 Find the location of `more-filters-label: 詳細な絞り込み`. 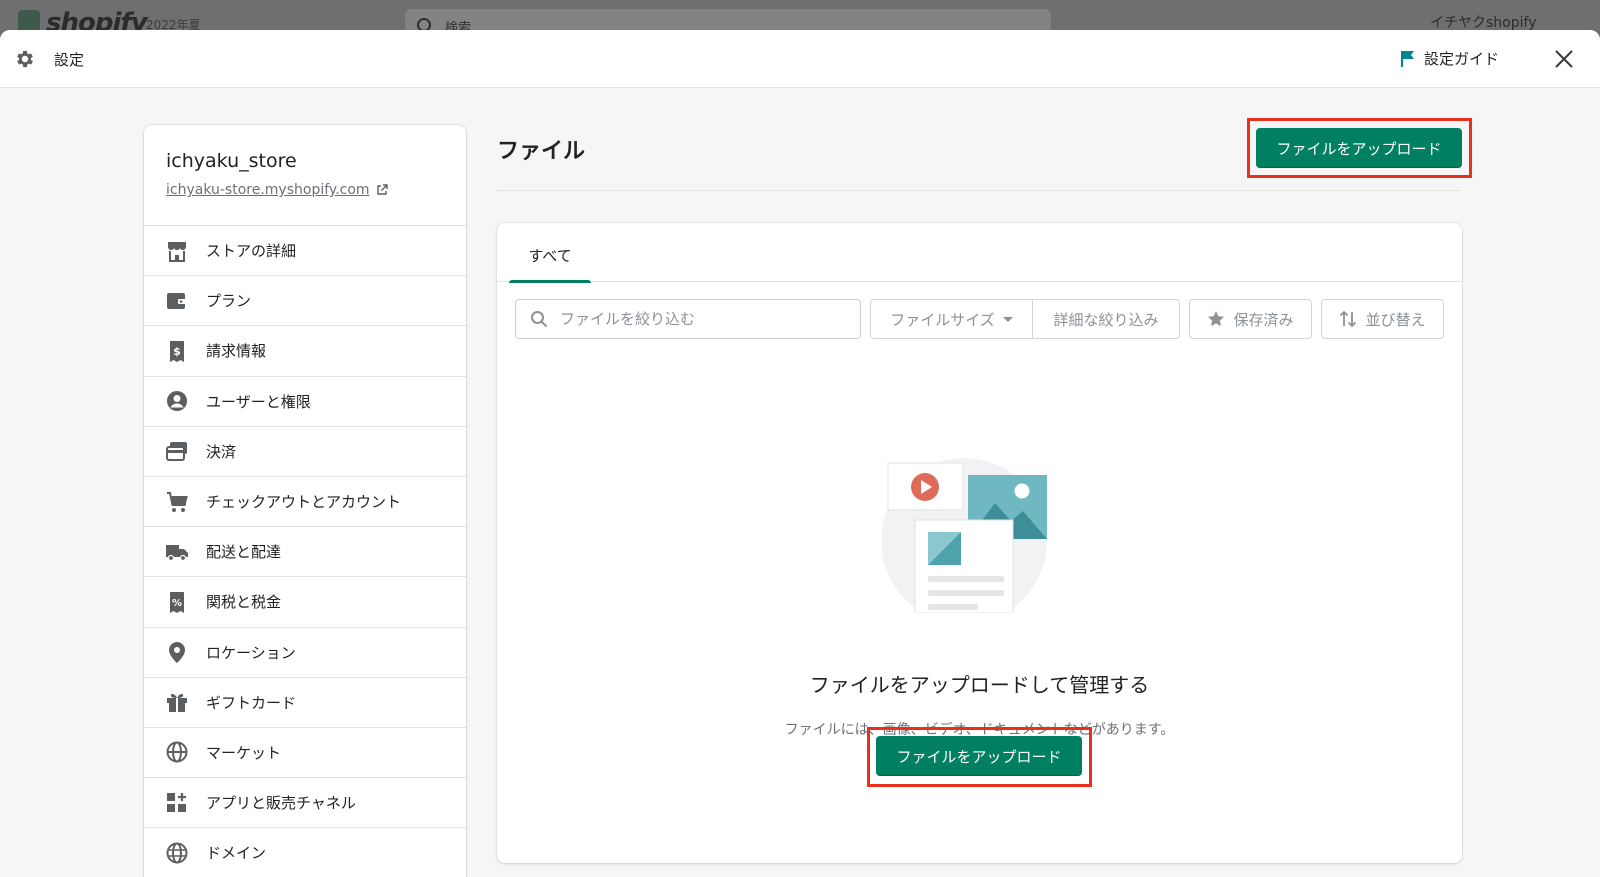

more-filters-label: 詳細な絞り込み is located at coordinates (1106, 319).